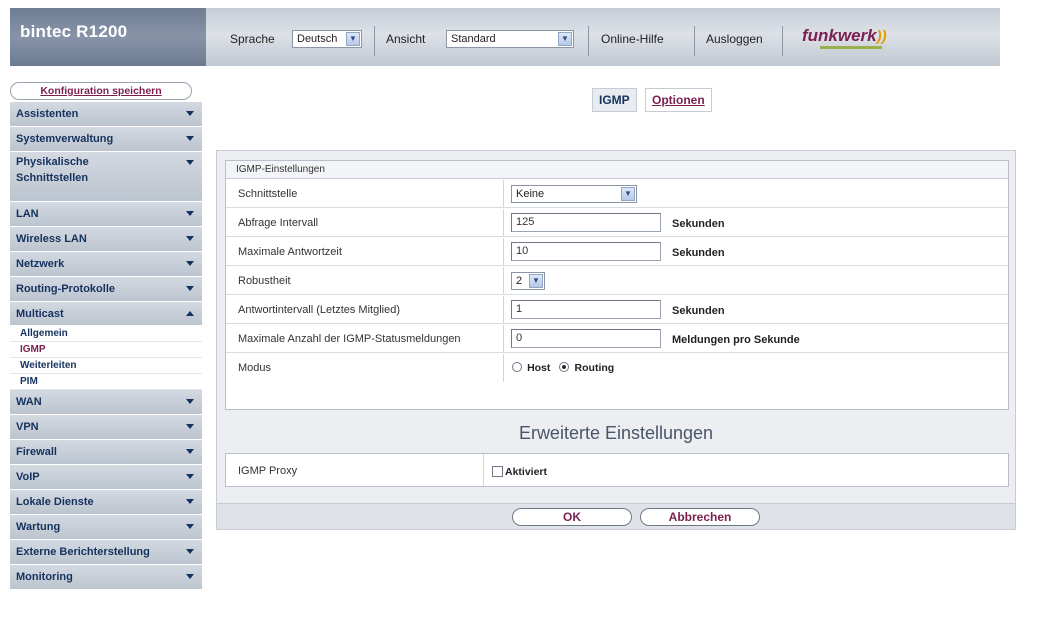 Image resolution: width=1054 pixels, height=626 pixels. I want to click on sidebar-item-label: Monitoring, so click(44, 577).